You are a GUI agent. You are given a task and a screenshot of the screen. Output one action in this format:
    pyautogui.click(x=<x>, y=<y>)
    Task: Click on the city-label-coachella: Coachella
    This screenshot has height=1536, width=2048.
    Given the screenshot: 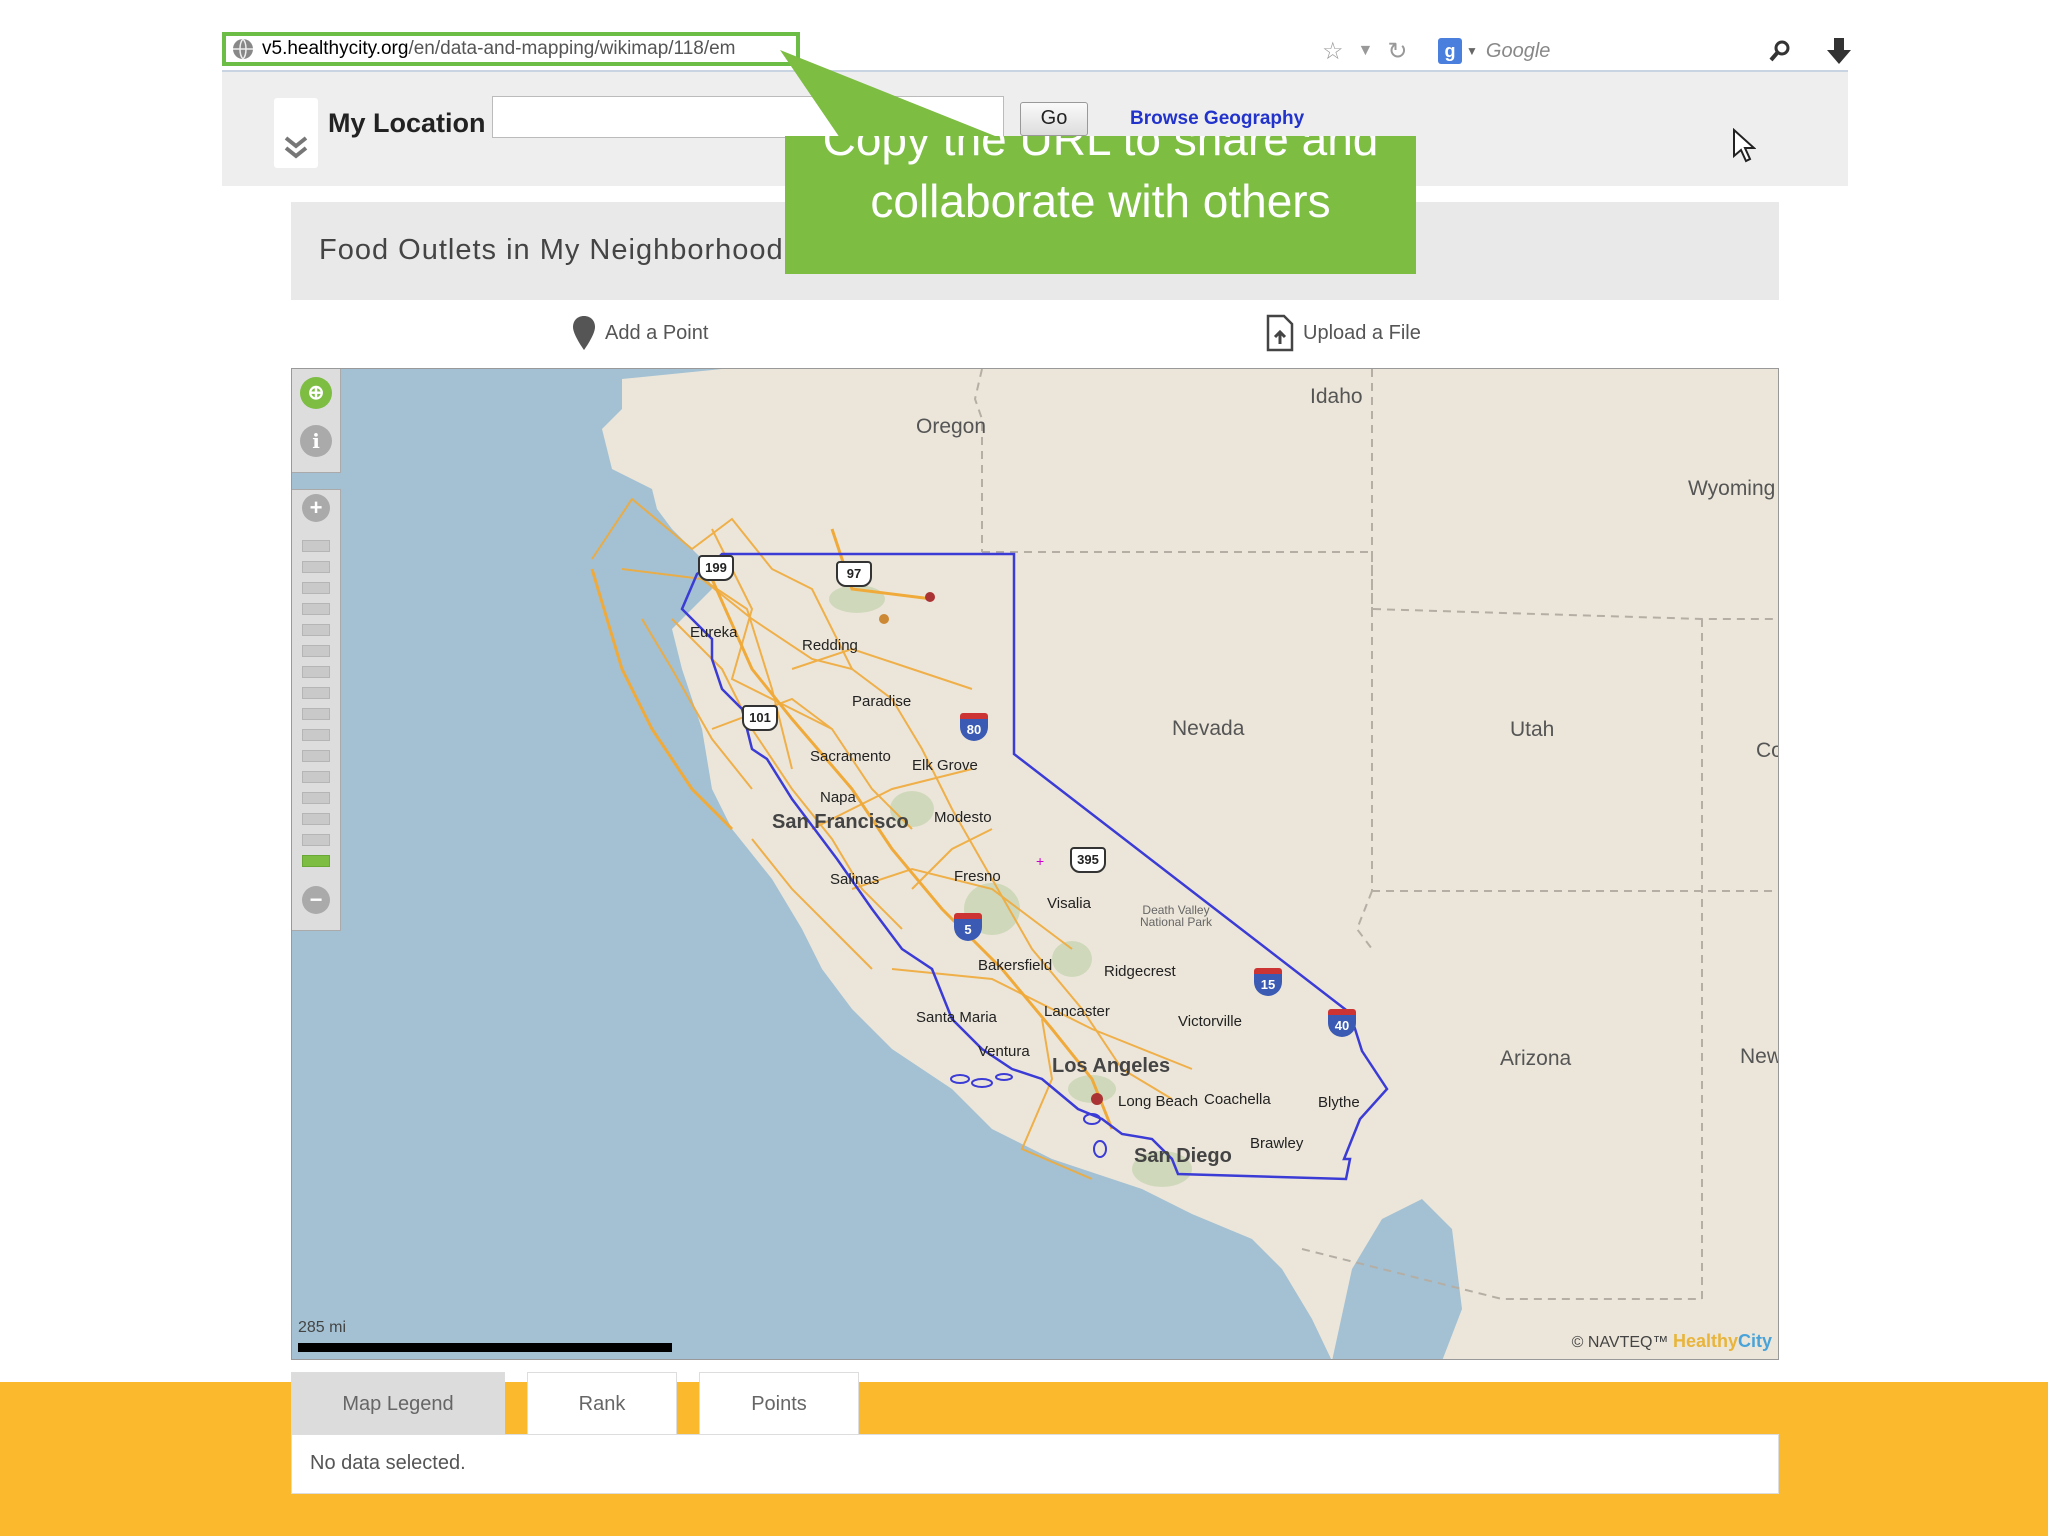 What is the action you would take?
    pyautogui.click(x=1237, y=1099)
    